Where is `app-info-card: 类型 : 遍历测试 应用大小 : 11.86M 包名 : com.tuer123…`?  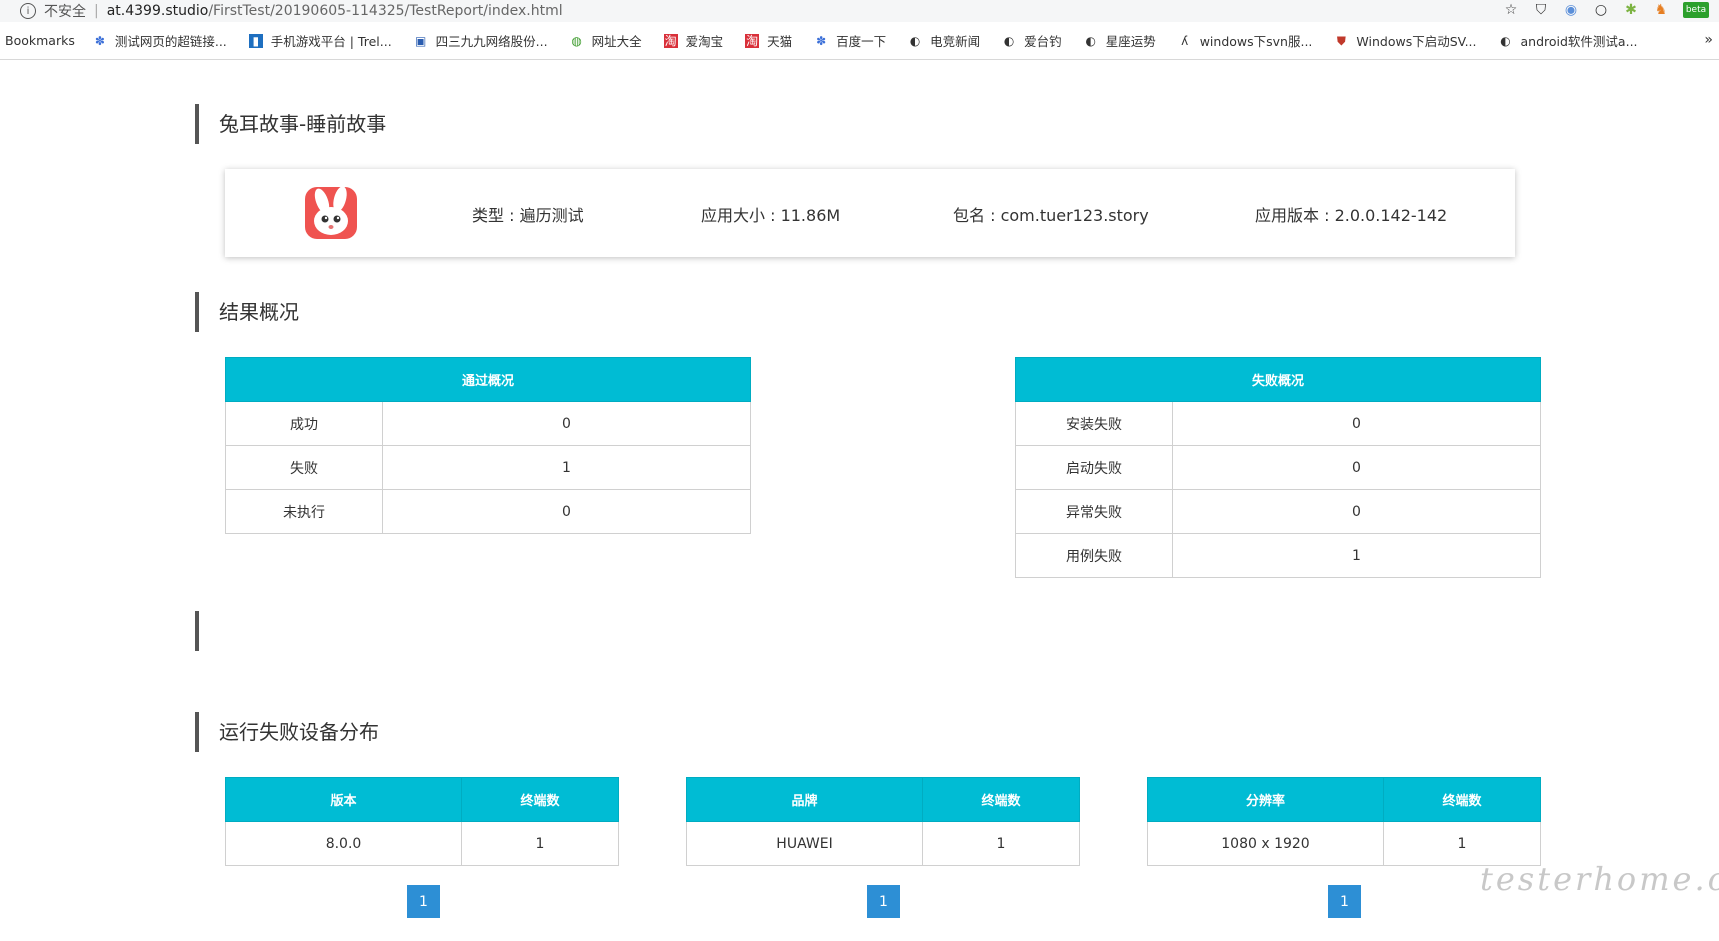 app-info-card: 类型 : 遍历测试 应用大小 : 11.86M 包名 : com.tuer123… is located at coordinates (870, 213).